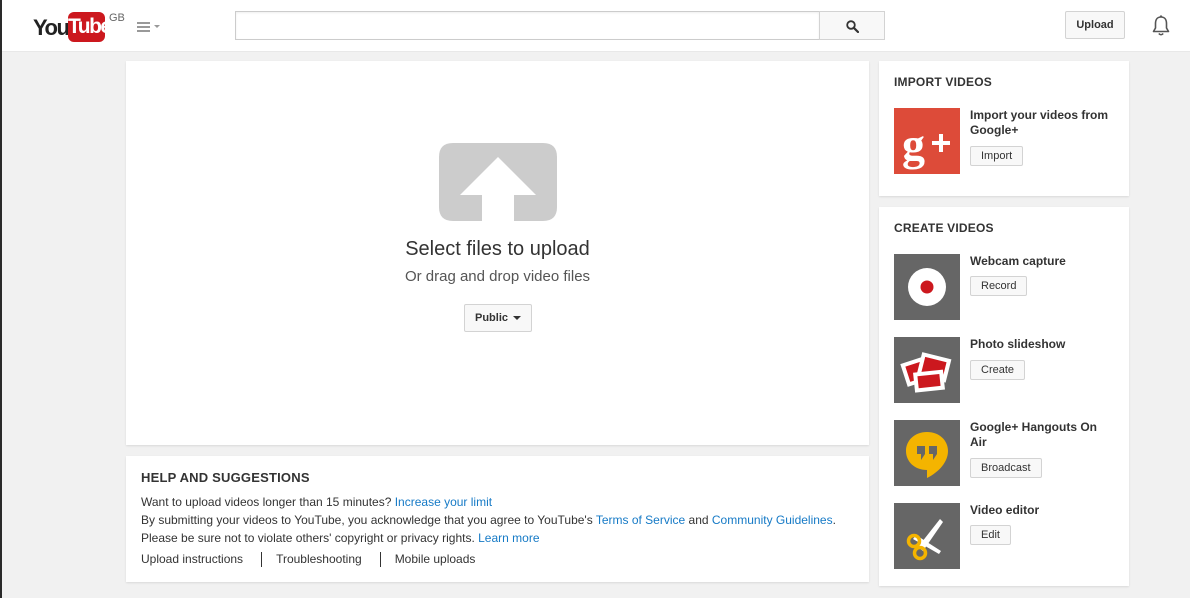  I want to click on terms-of-service-link: Terms of Service, so click(640, 520).